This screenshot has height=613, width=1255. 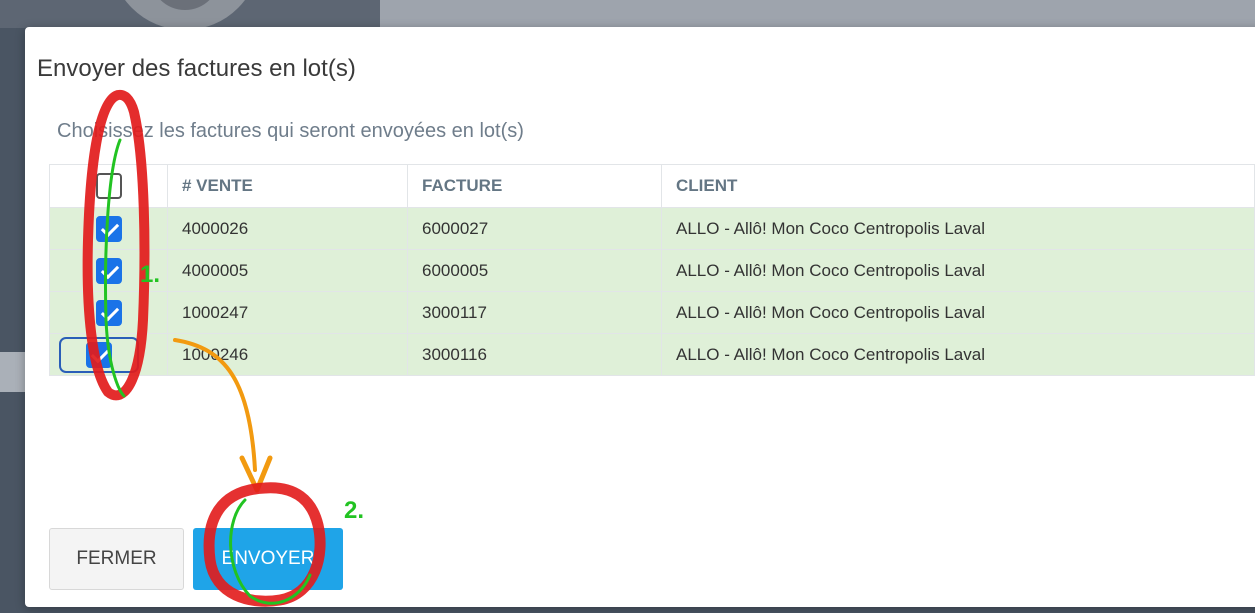 What do you see at coordinates (12, 372) in the screenshot?
I see `background-side-tab` at bounding box center [12, 372].